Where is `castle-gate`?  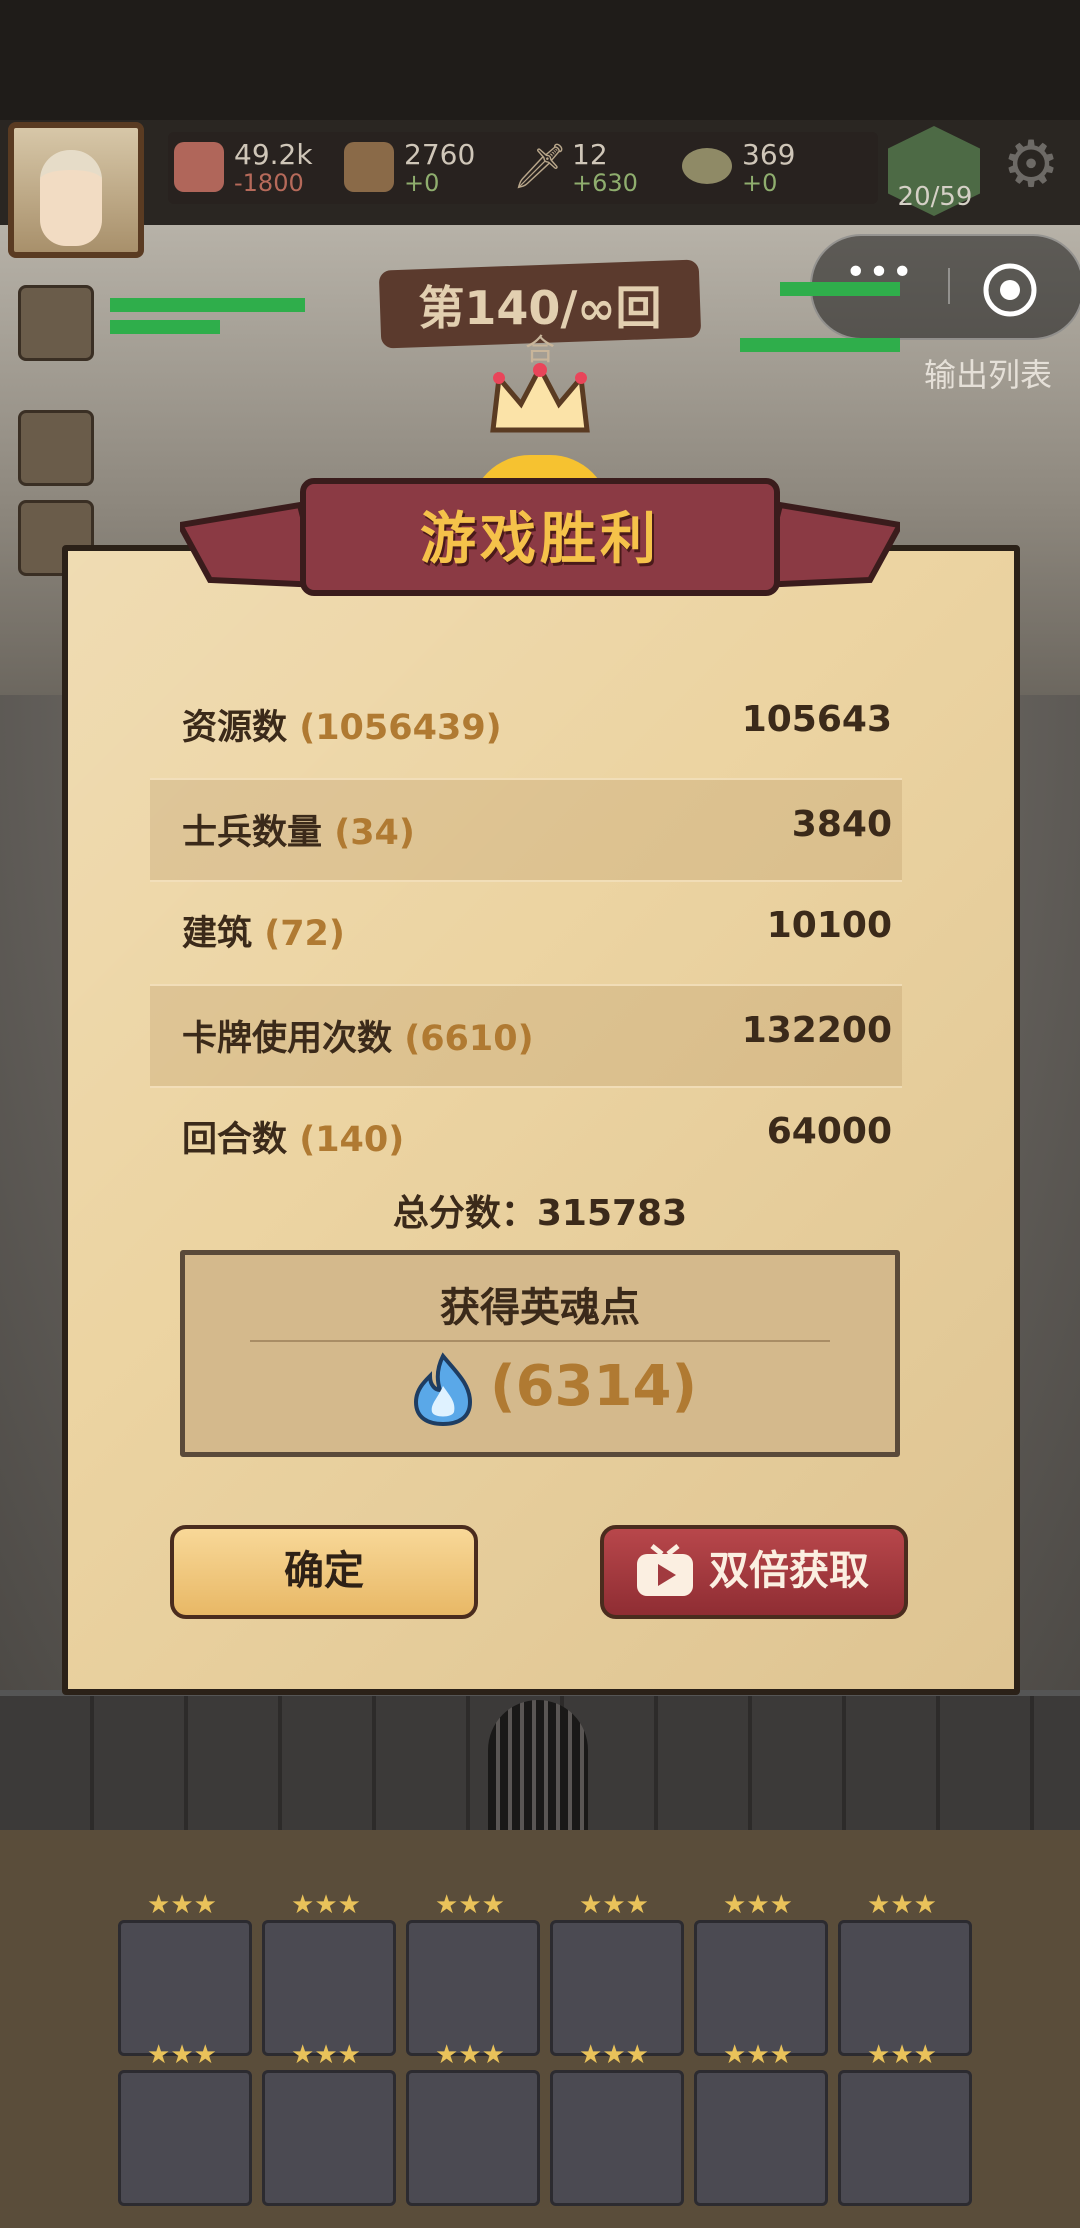 castle-gate is located at coordinates (538, 1765).